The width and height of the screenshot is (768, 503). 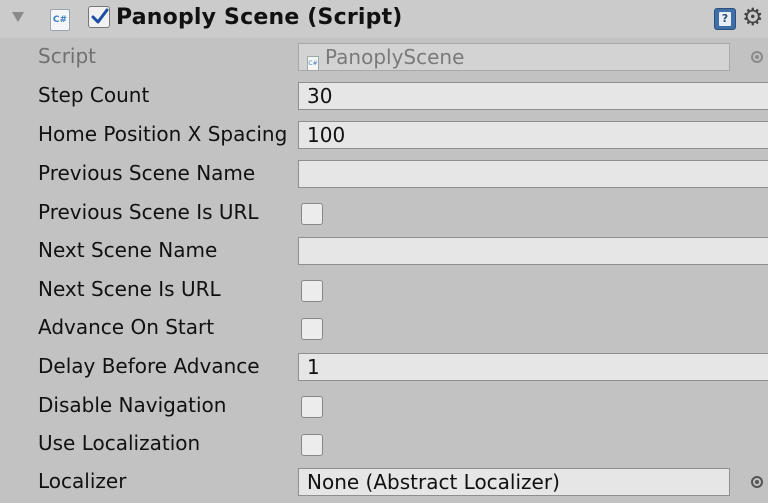 What do you see at coordinates (312, 329) in the screenshot?
I see `advance-on-start-checkbox` at bounding box center [312, 329].